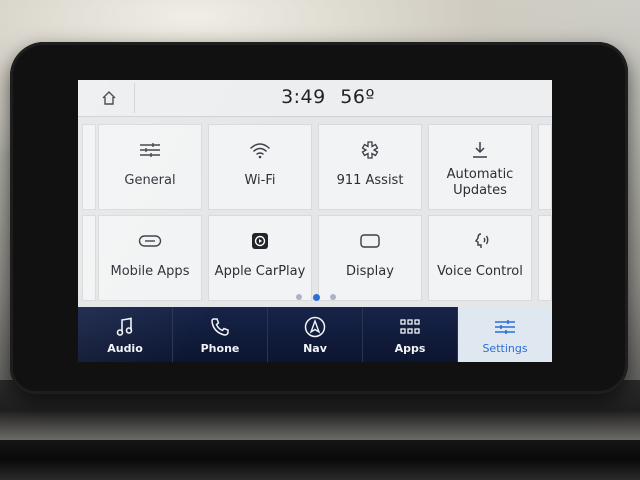 Image resolution: width=640 pixels, height=480 pixels. Describe the element at coordinates (357, 97) in the screenshot. I see `outside-temperature: 56º` at that location.